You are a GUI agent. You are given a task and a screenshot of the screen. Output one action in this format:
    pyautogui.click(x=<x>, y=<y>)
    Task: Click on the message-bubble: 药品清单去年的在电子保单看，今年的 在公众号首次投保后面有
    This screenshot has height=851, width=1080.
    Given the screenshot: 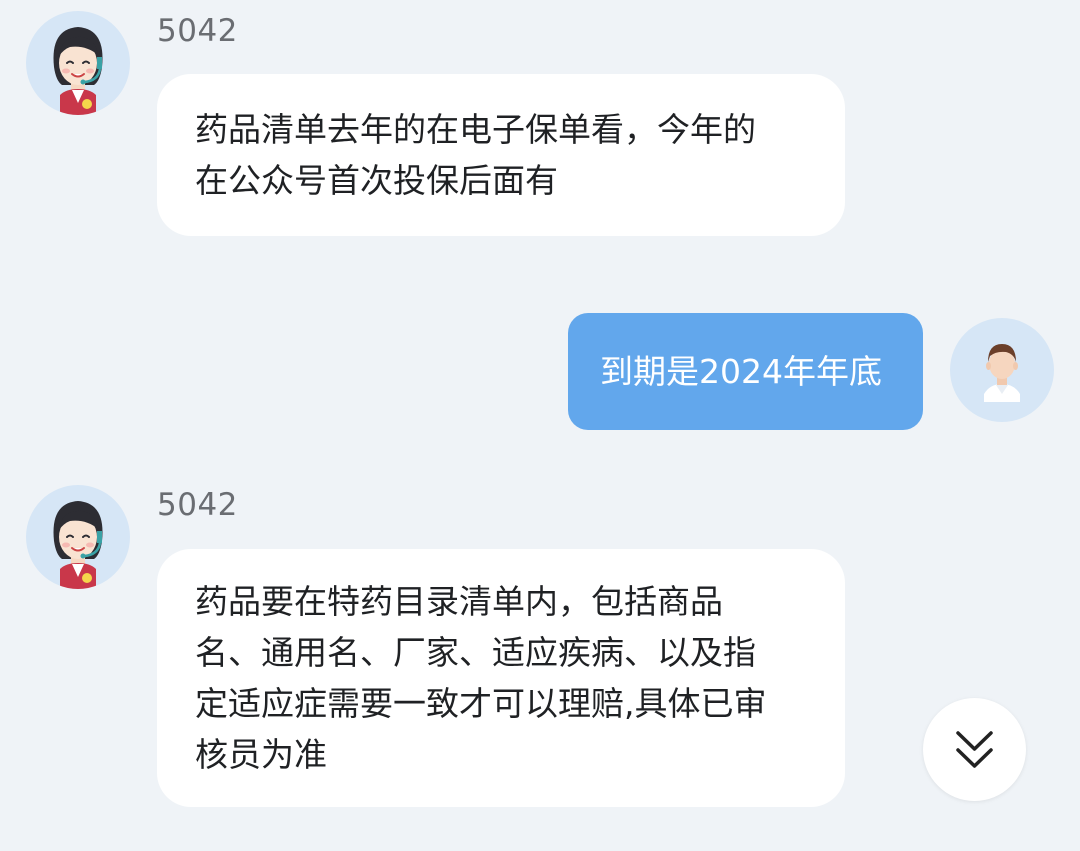 What is the action you would take?
    pyautogui.click(x=501, y=155)
    